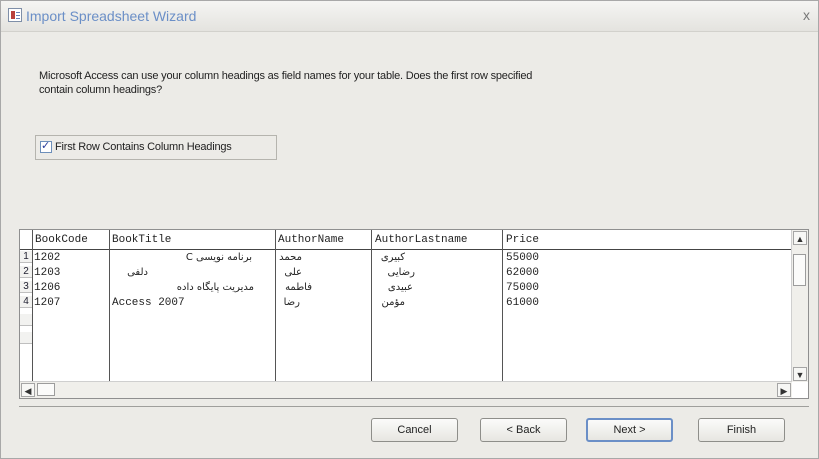  Describe the element at coordinates (15, 15) in the screenshot. I see `access-spreadsheet-icon` at that location.